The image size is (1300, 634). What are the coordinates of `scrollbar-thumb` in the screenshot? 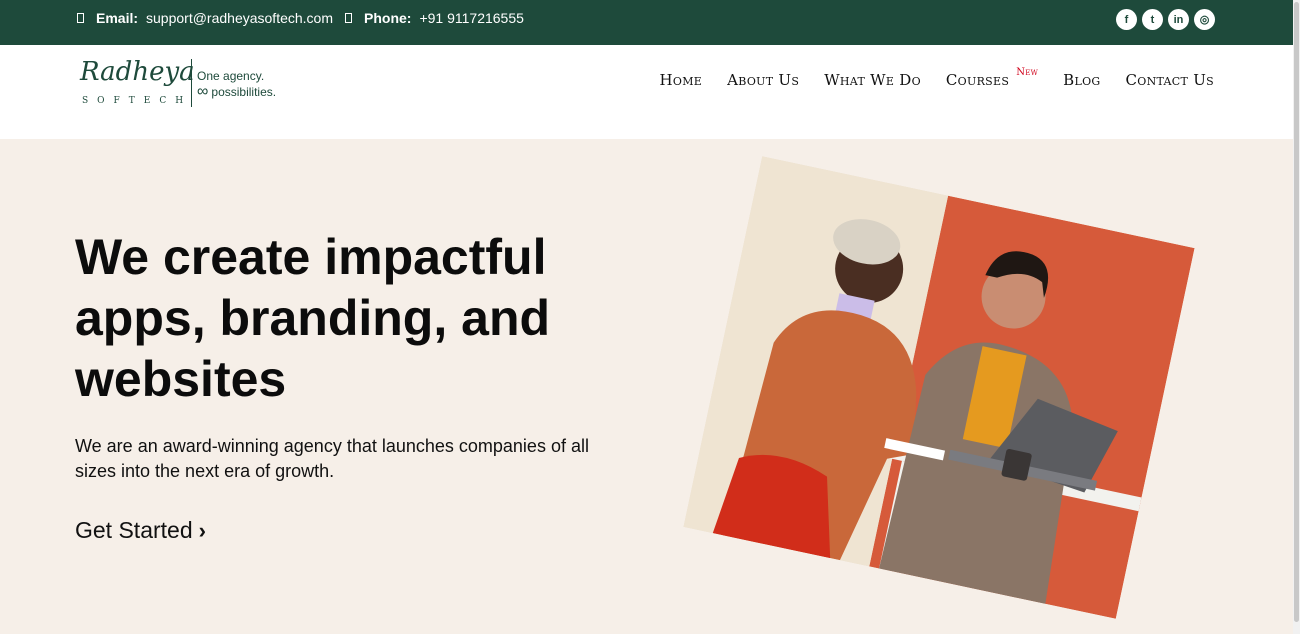 It's located at (1296, 312).